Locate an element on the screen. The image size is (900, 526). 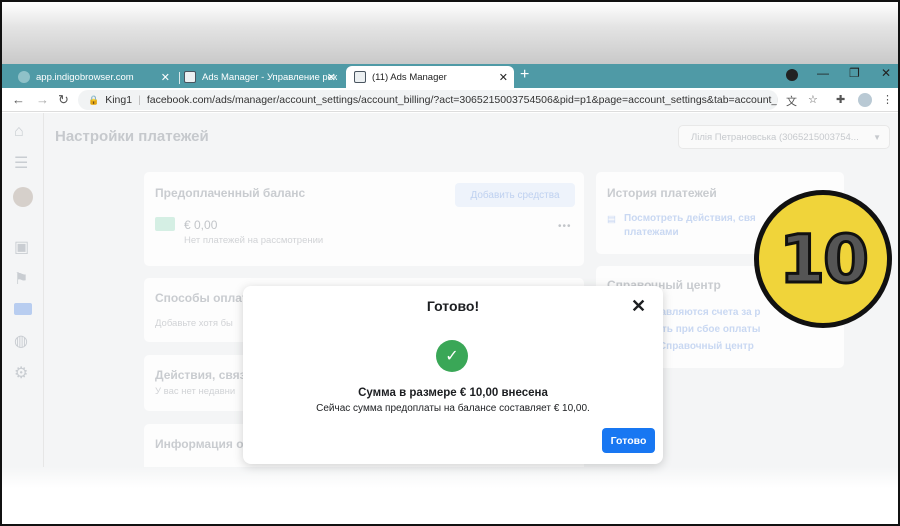
home-icon: ⌂ is located at coordinates (19, 132).